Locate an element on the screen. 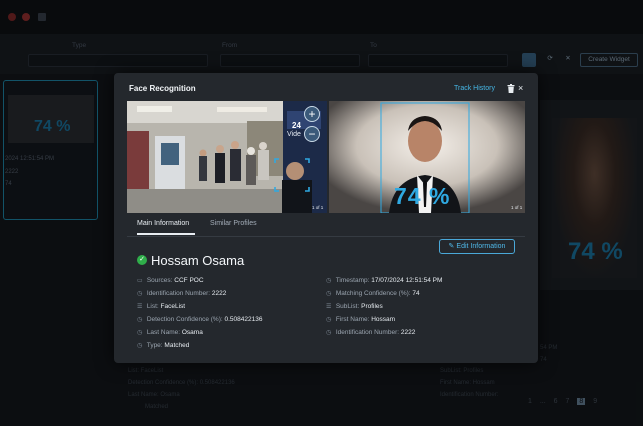  field-label: Sources: is located at coordinates (159, 280).